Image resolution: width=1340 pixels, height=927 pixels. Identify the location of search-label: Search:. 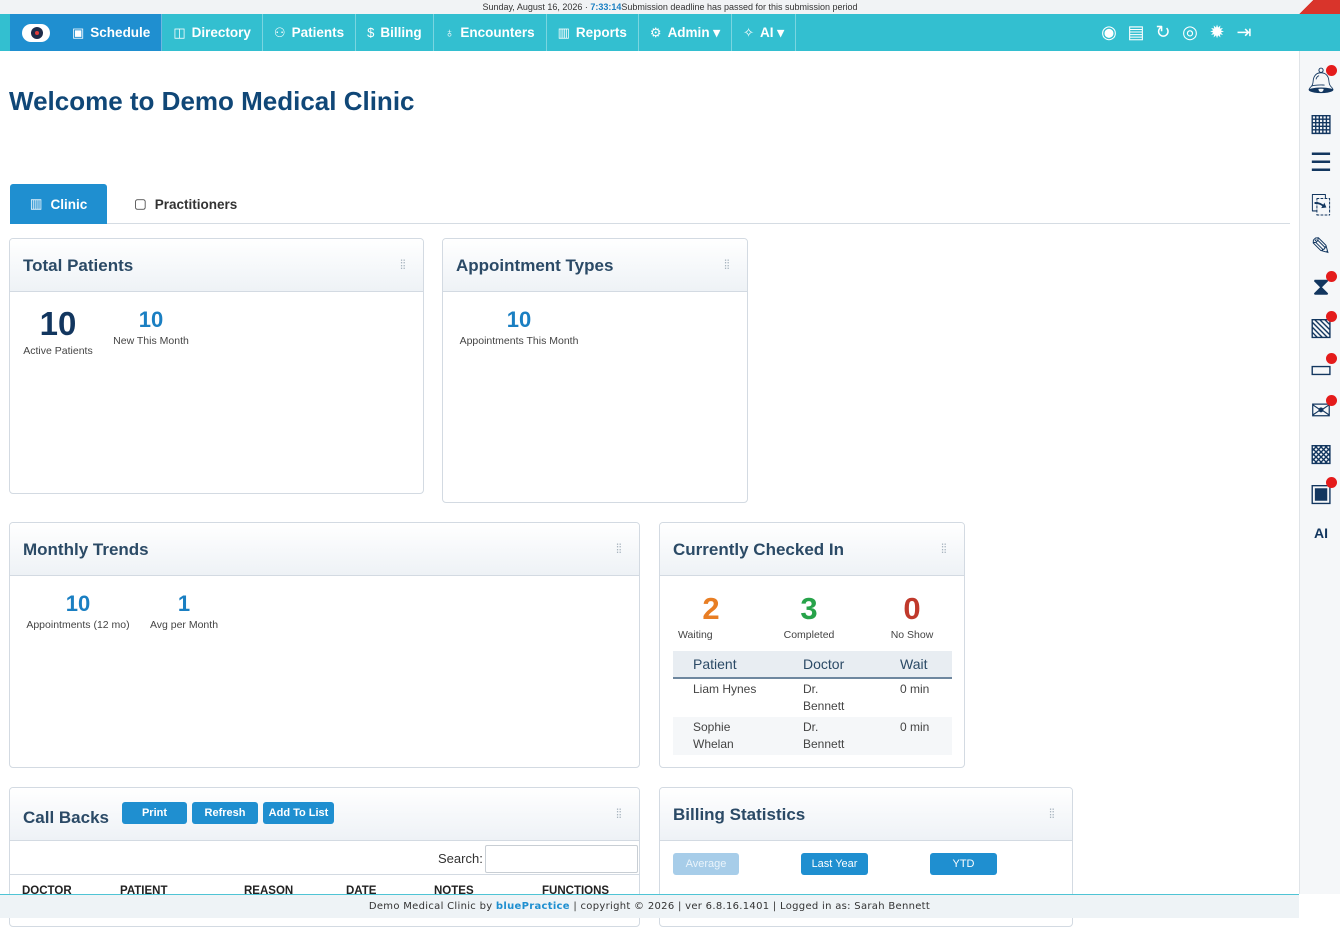
(460, 858).